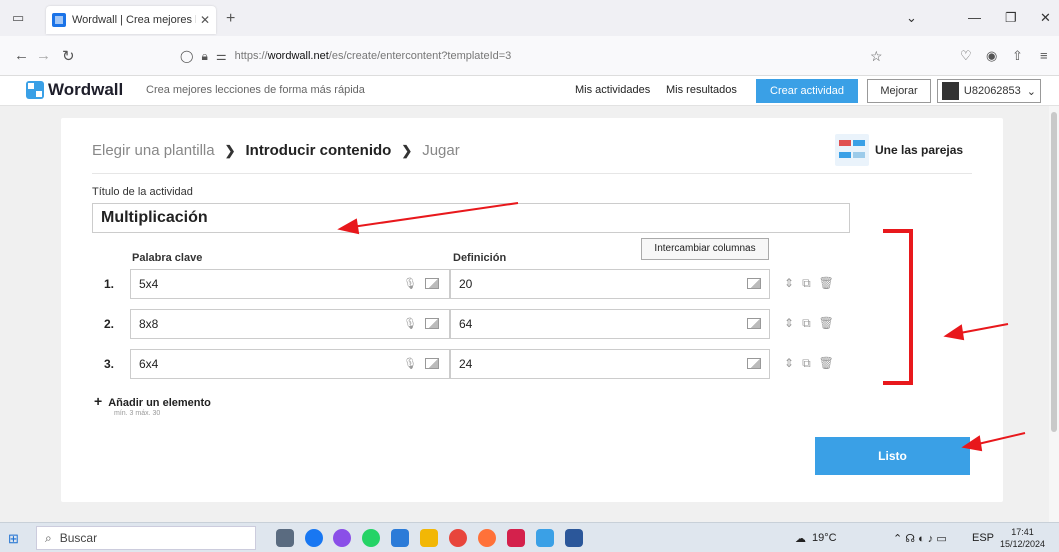 This screenshot has width=1059, height=552. I want to click on add-item-button: + Añadir un elemento, so click(152, 401).